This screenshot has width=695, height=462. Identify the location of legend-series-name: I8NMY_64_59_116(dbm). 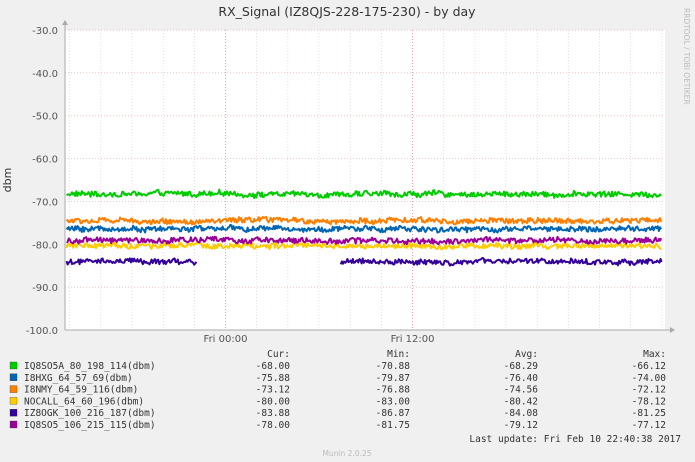
(81, 390).